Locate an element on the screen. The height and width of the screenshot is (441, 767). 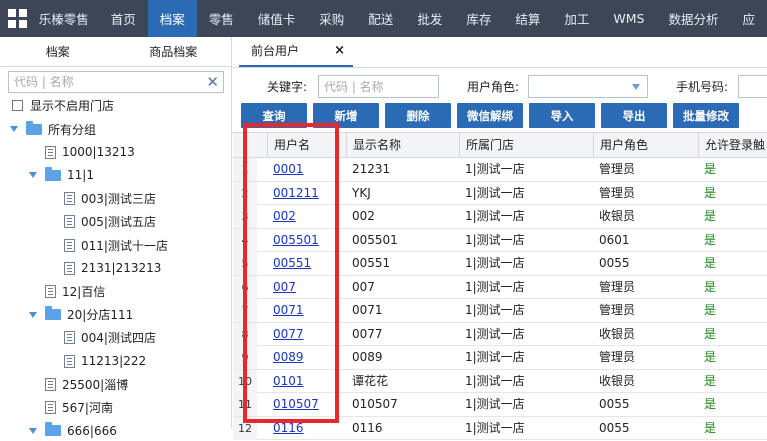
tree-node: 003|测试三店 is located at coordinates (102, 199).